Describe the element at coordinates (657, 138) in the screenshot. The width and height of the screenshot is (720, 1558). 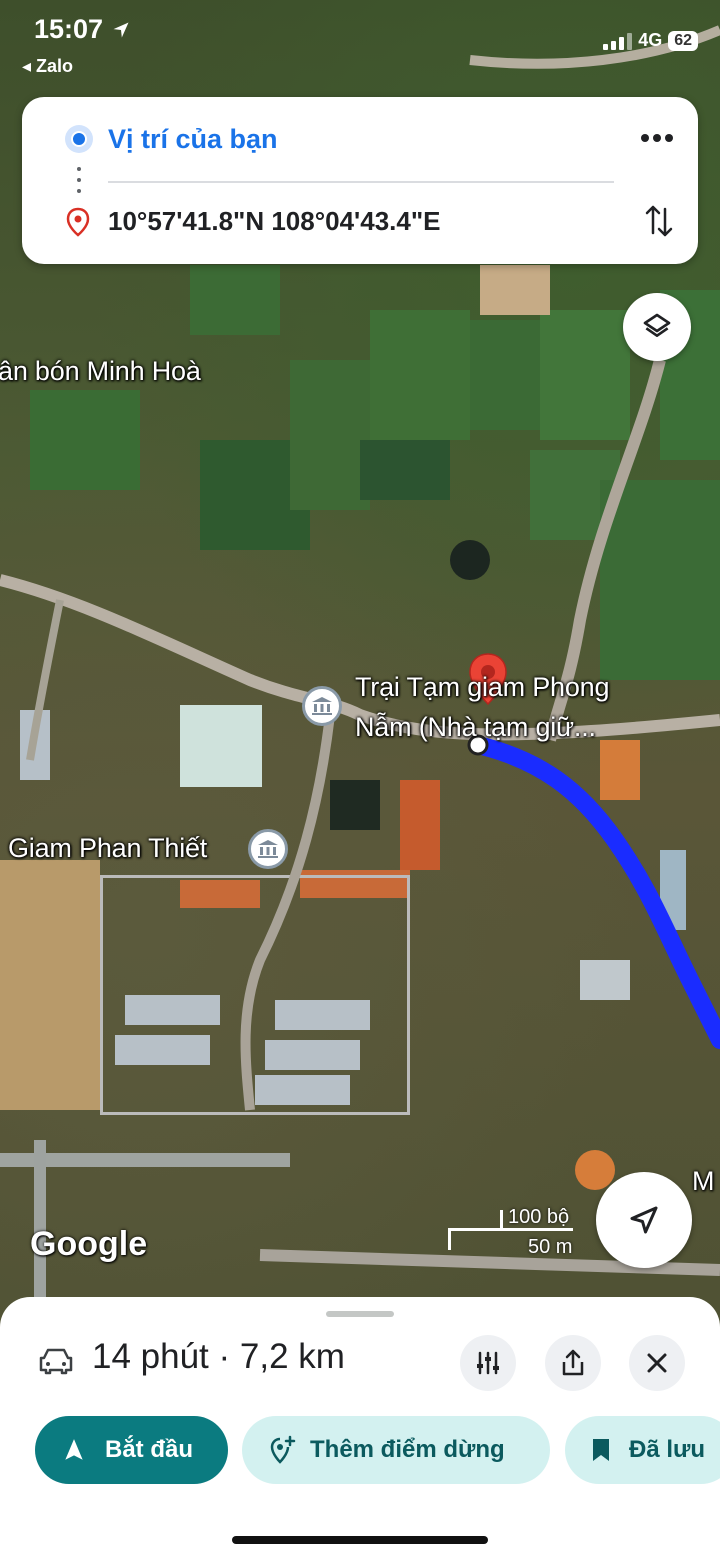
I see `more-icon` at that location.